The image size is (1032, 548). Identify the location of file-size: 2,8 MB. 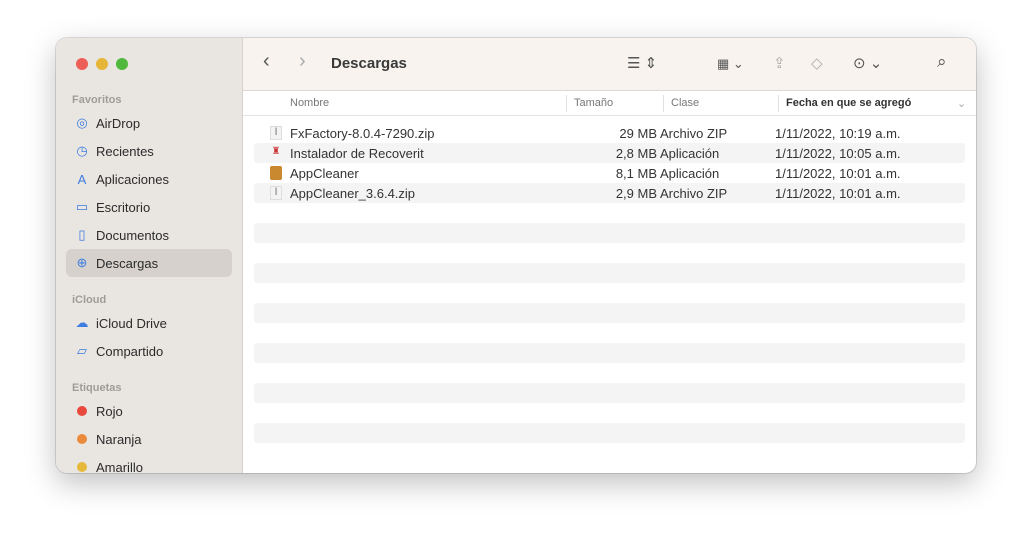
(636, 153).